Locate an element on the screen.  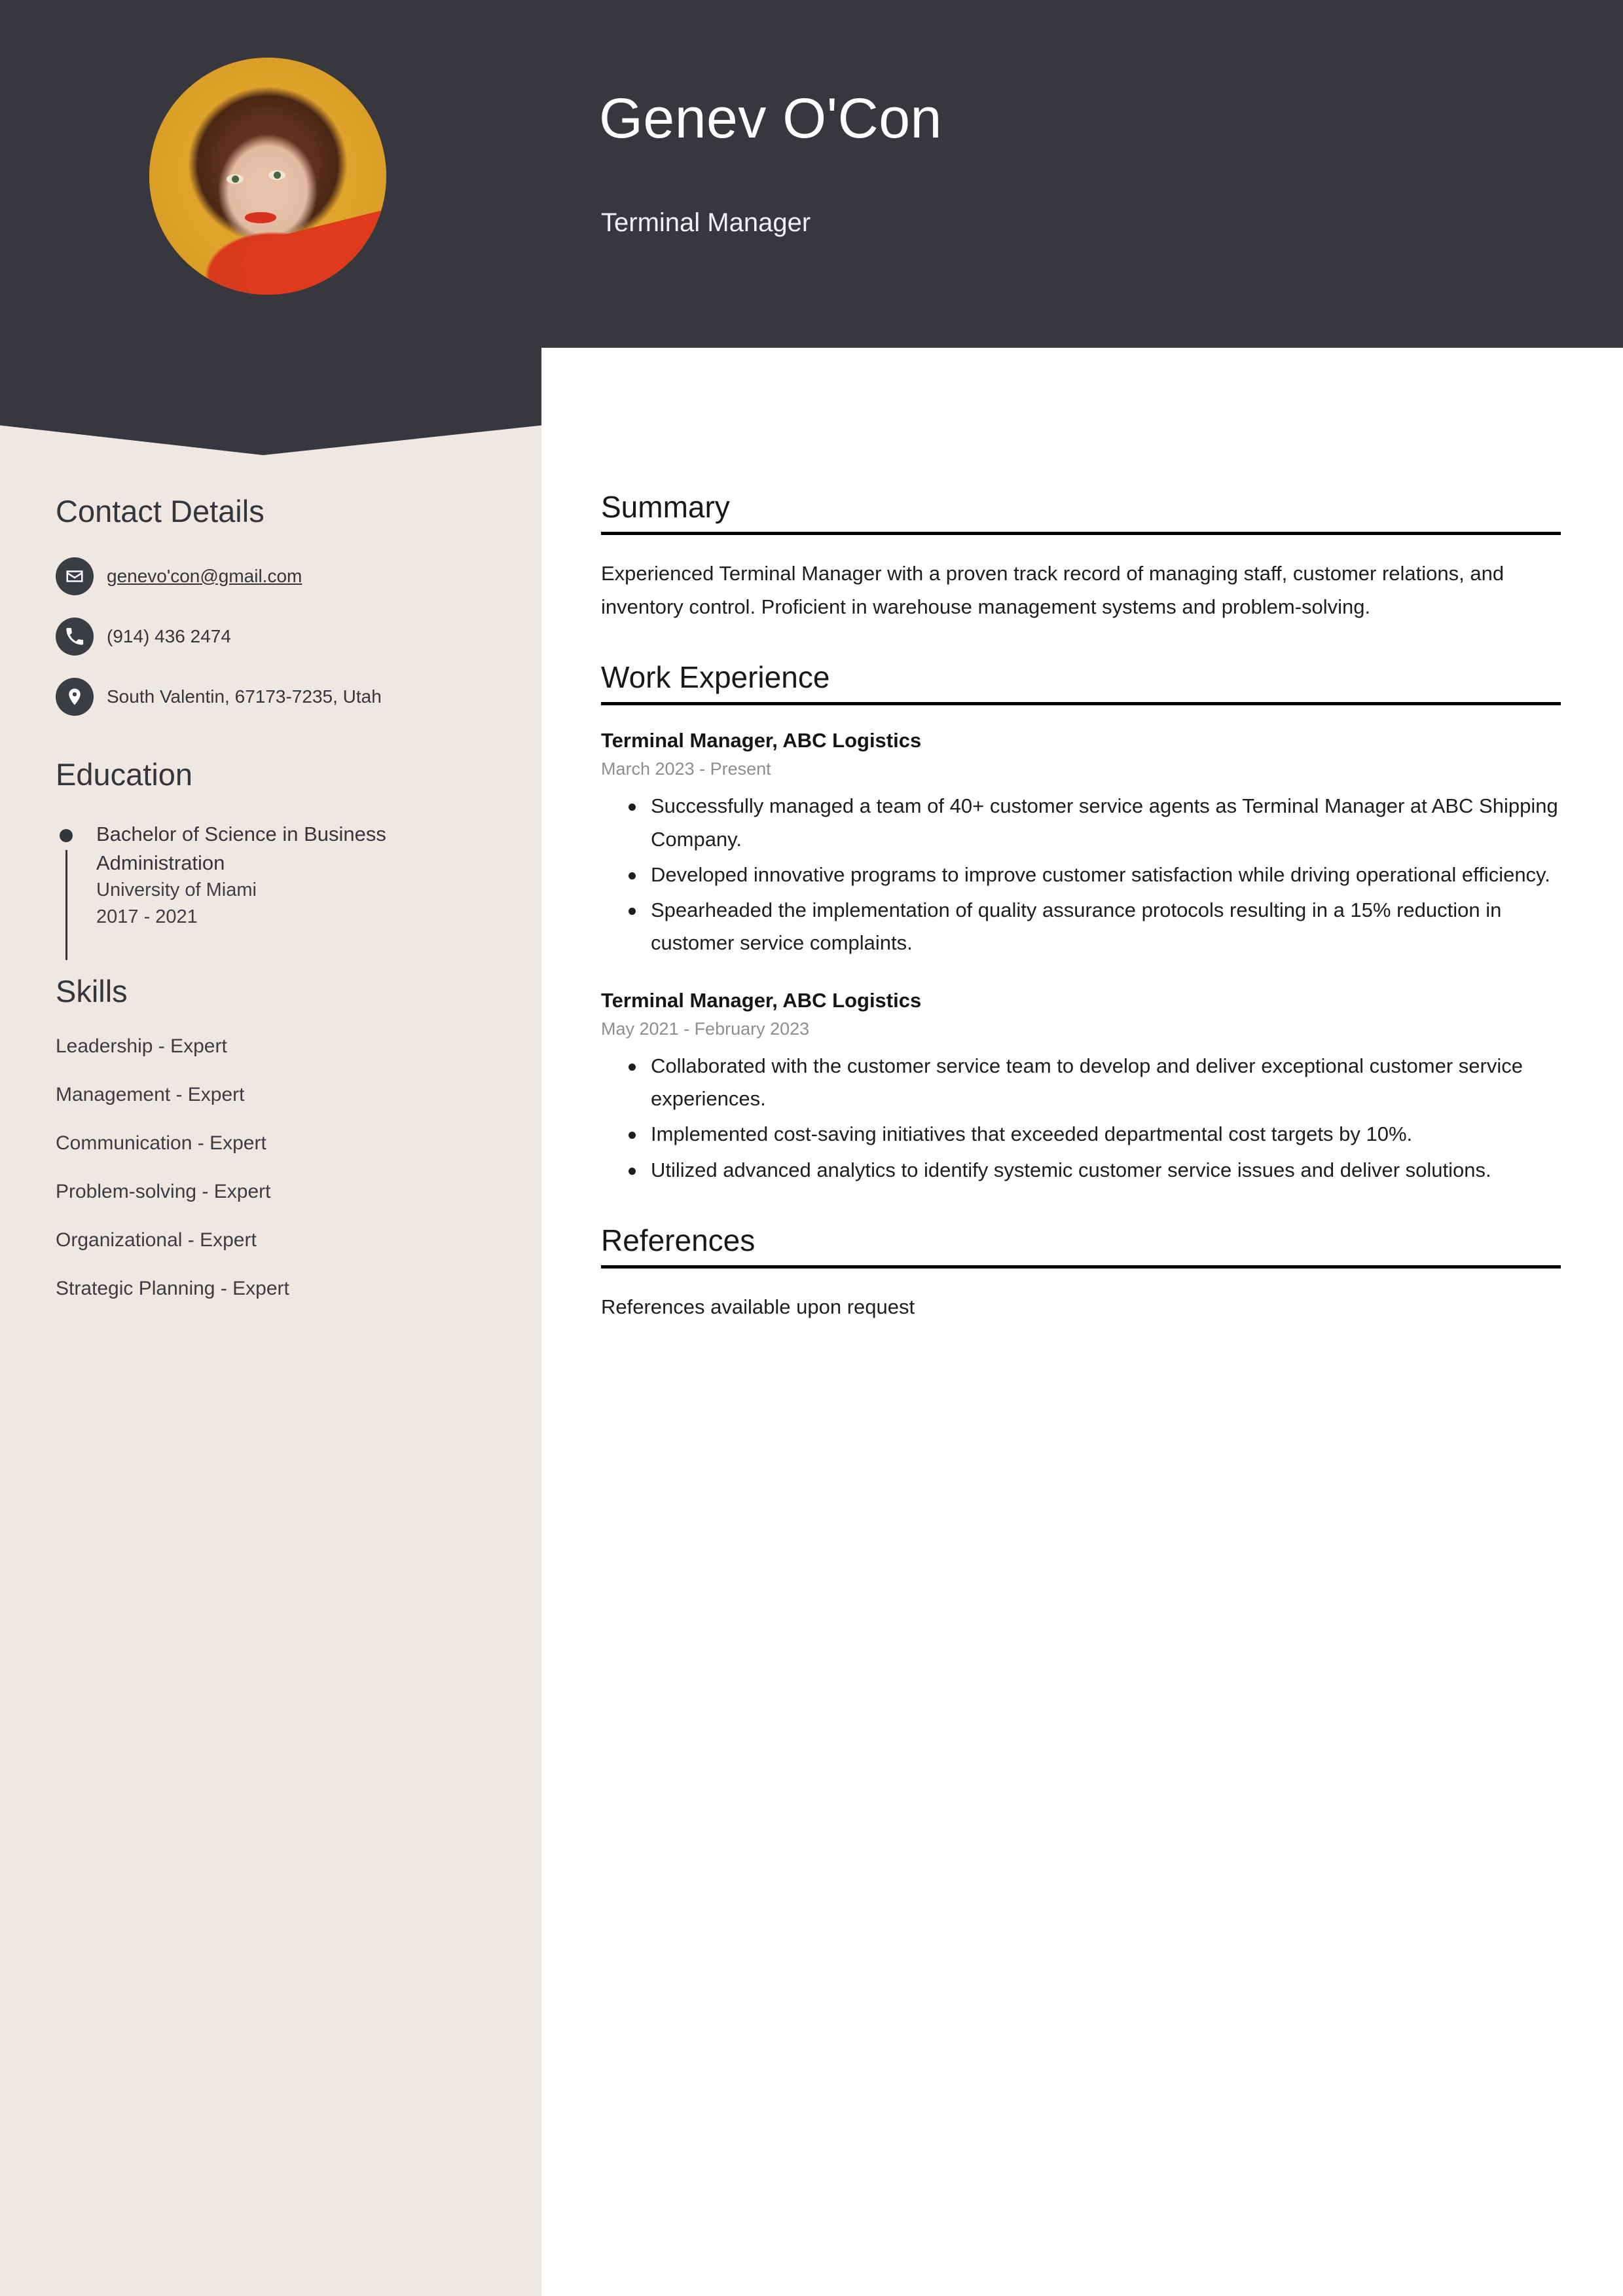
skill-item: Management - Expert is located at coordinates (150, 1095).